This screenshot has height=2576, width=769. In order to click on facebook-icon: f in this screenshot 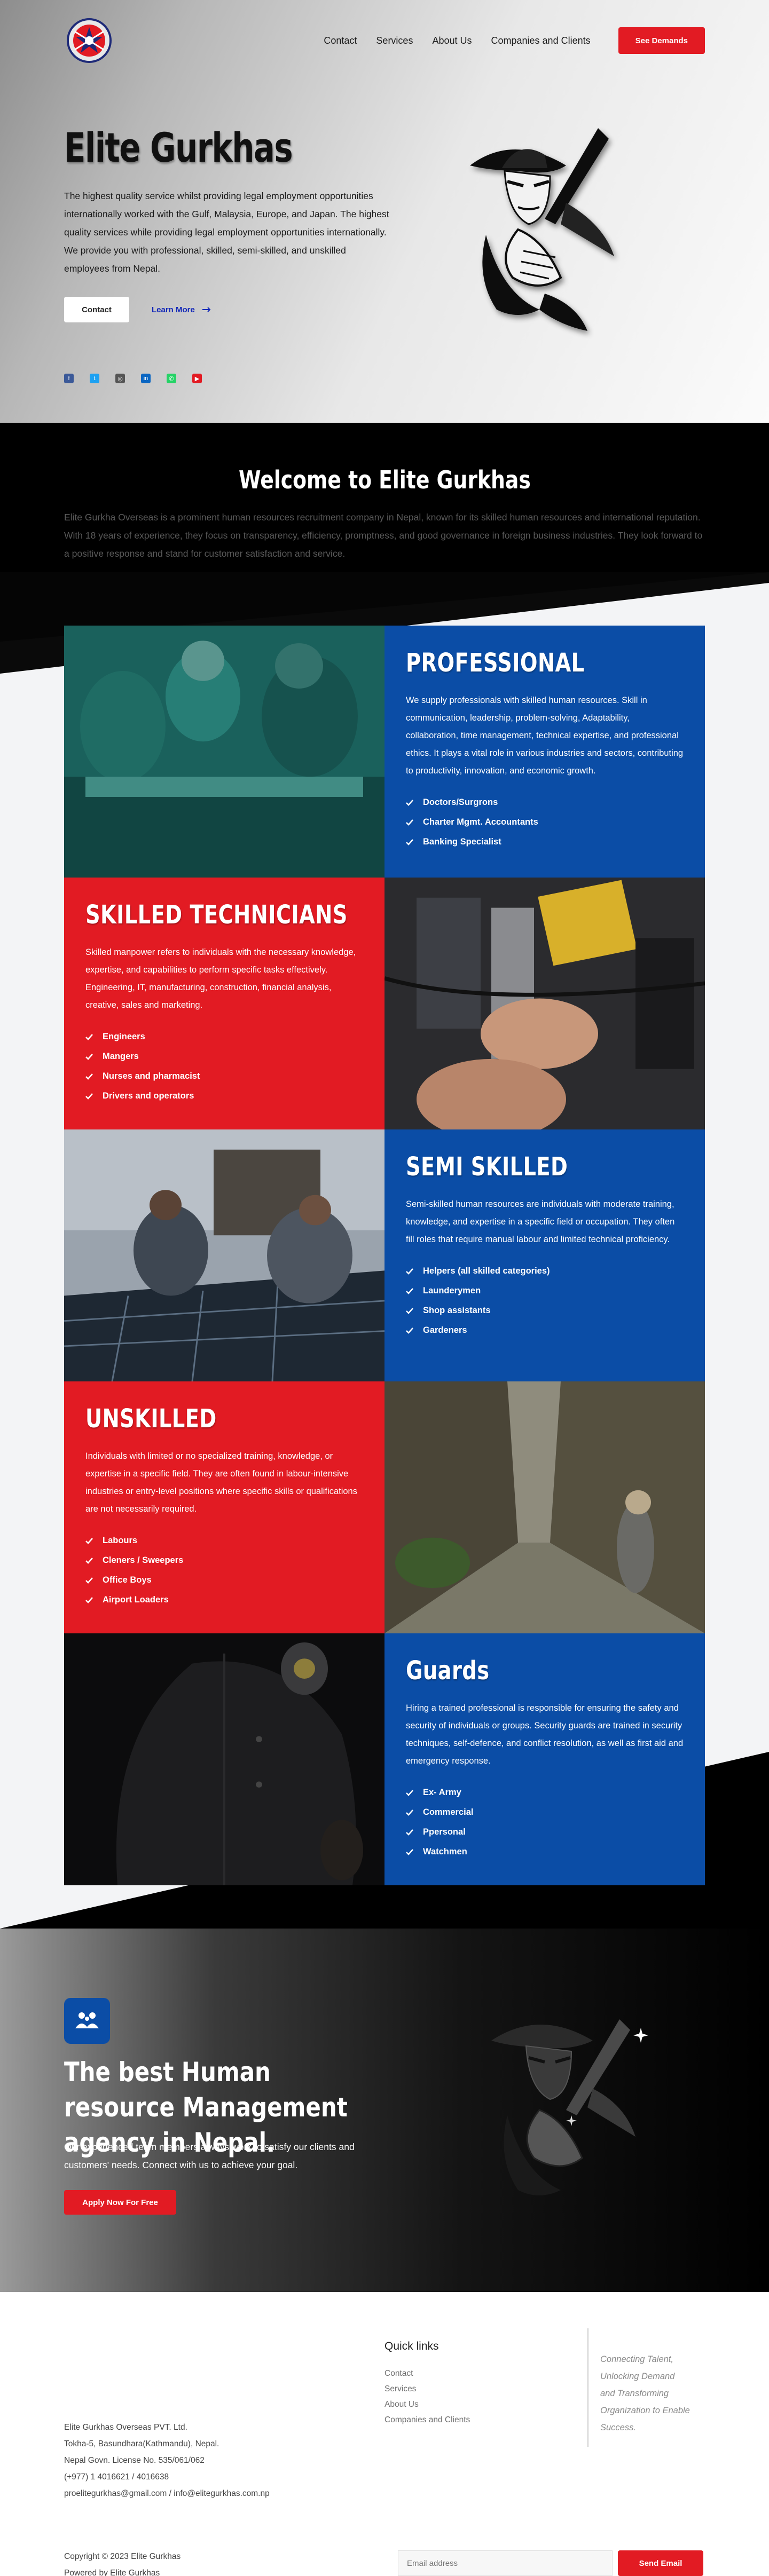, I will do `click(69, 378)`.